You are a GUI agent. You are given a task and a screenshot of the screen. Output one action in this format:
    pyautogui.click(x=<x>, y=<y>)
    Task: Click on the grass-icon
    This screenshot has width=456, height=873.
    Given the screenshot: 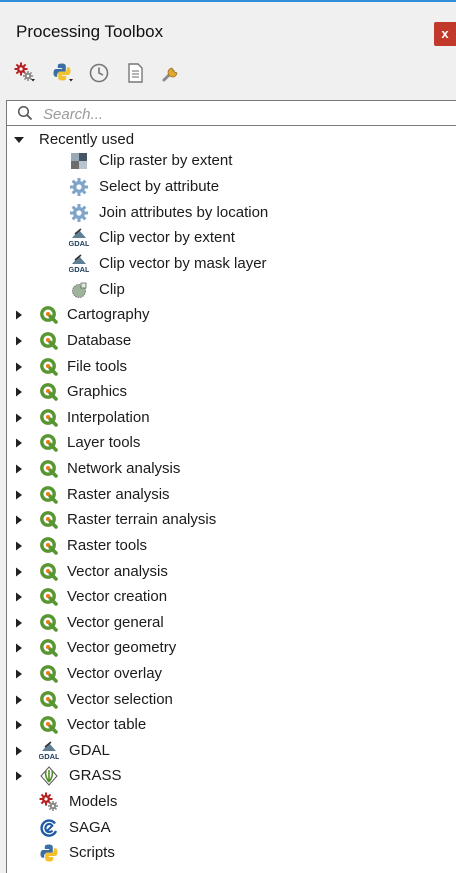 What is the action you would take?
    pyautogui.click(x=49, y=776)
    